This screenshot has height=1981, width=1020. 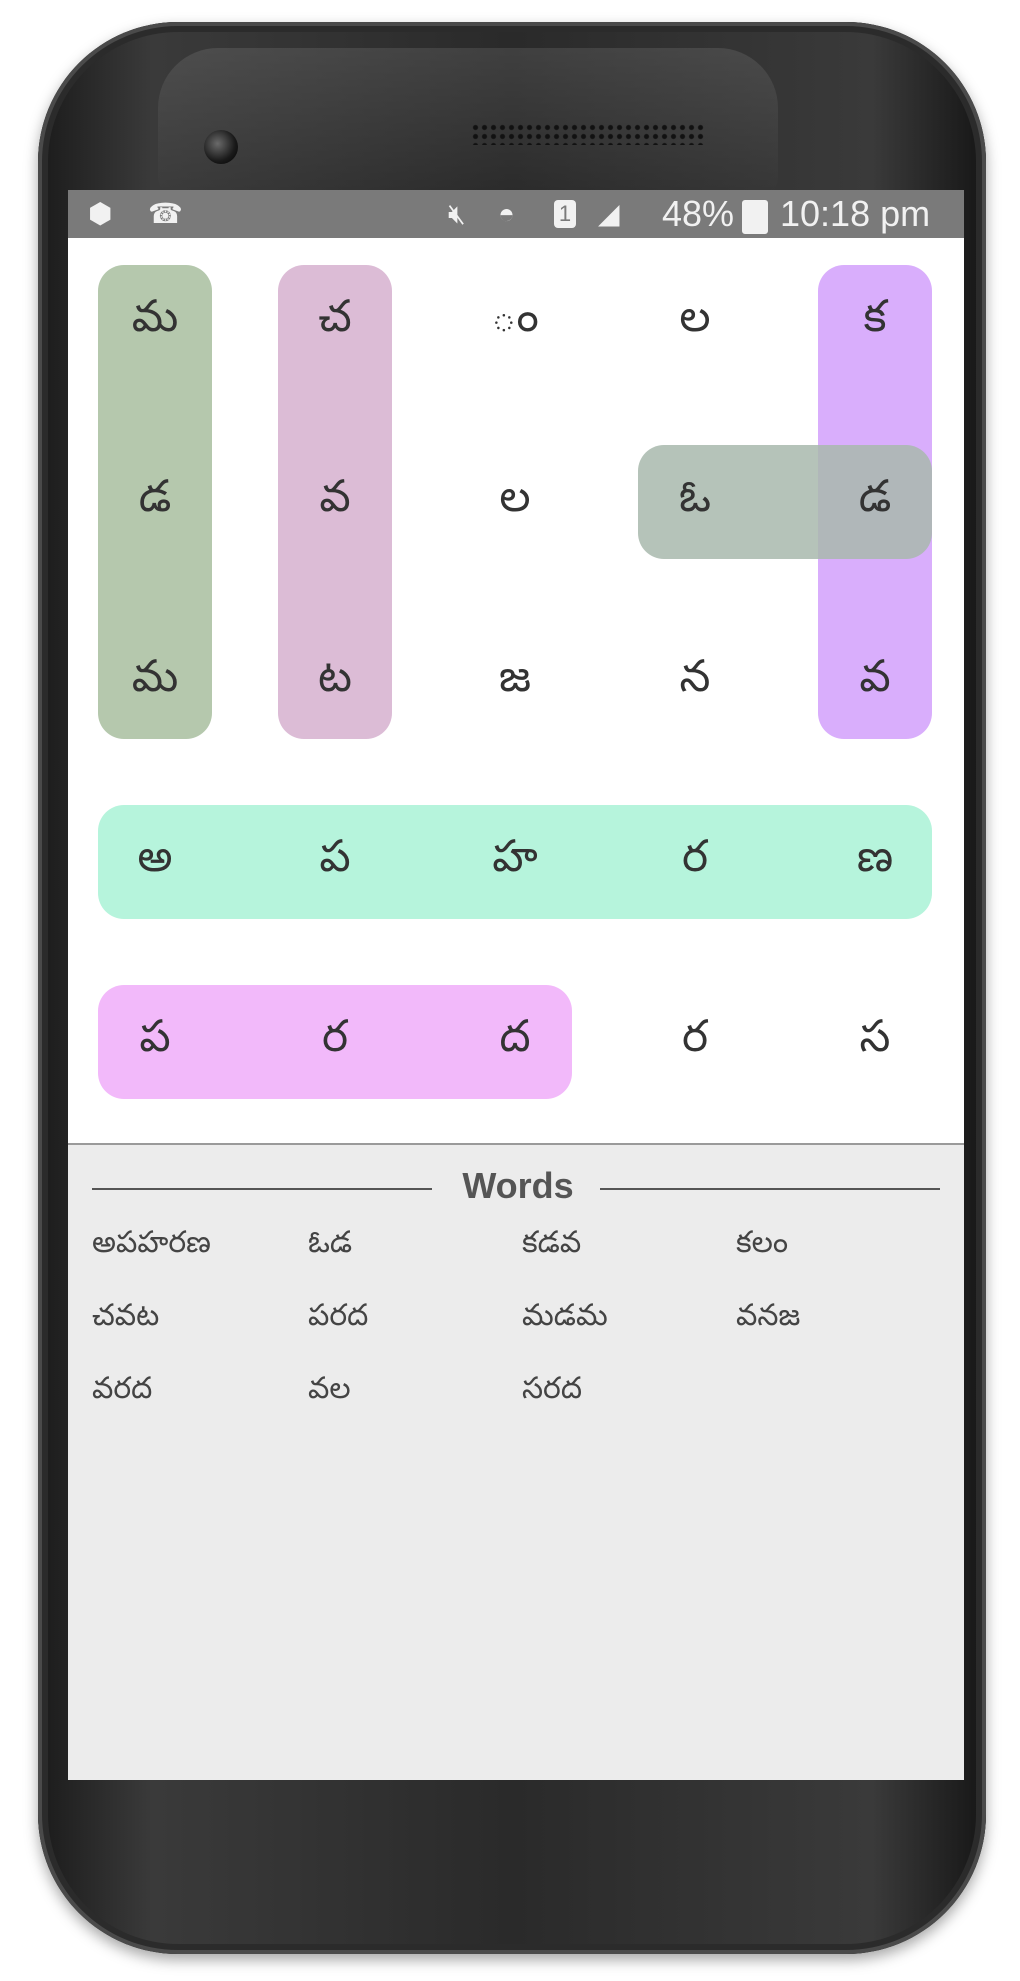 I want to click on word-list-item: సరద, so click(x=552, y=1388).